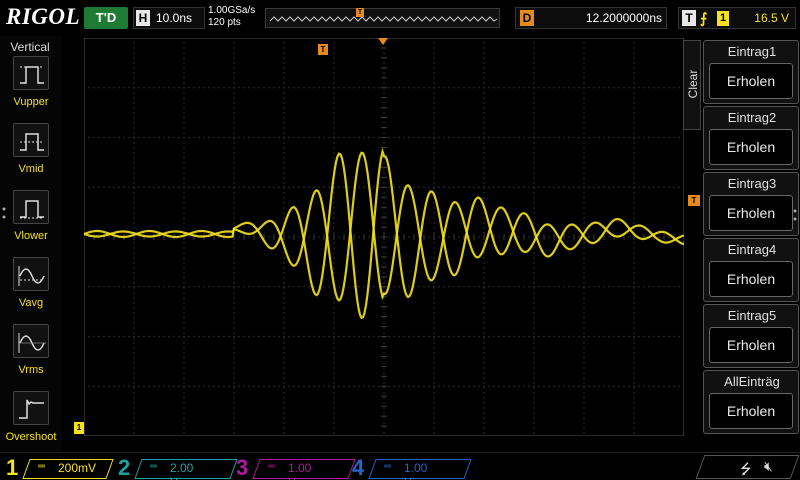  I want to click on trigger-level: 16.5 V, so click(771, 18).